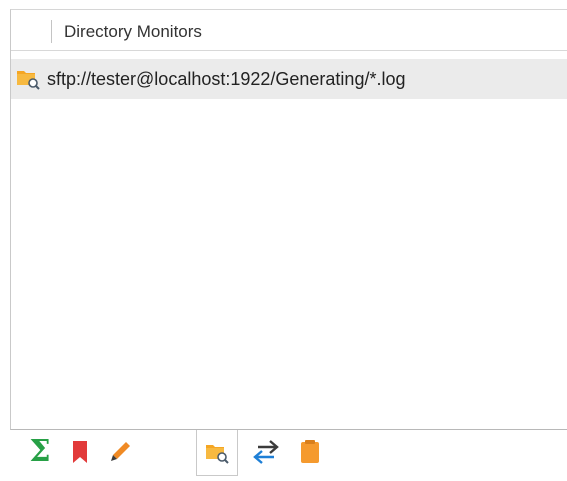 The image size is (567, 481). I want to click on pencil-icon, so click(120, 452).